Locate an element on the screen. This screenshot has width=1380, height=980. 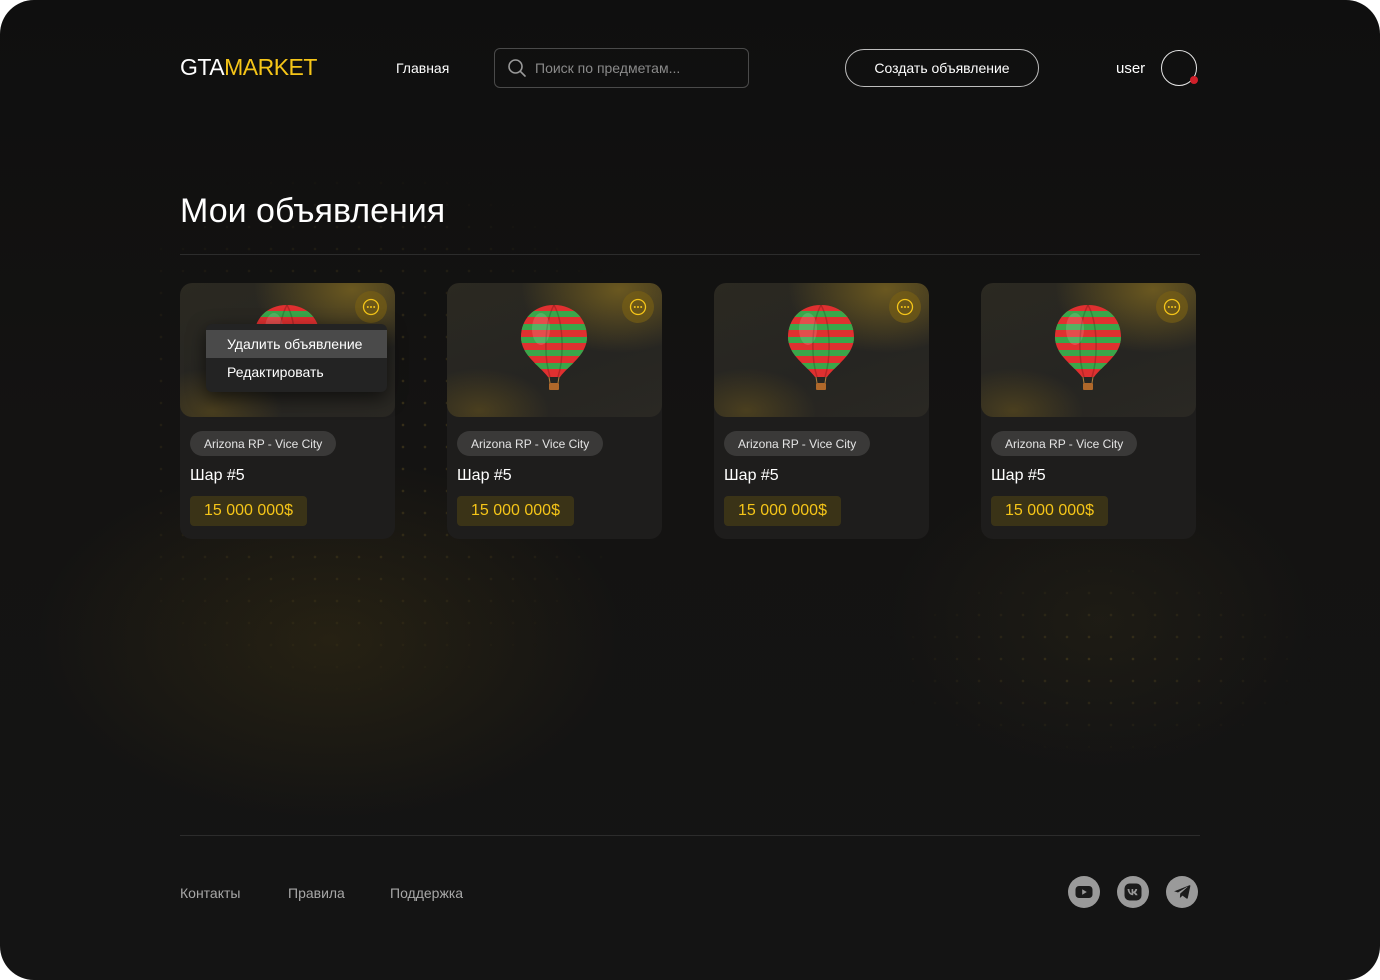
telegram-icon is located at coordinates (1182, 892).